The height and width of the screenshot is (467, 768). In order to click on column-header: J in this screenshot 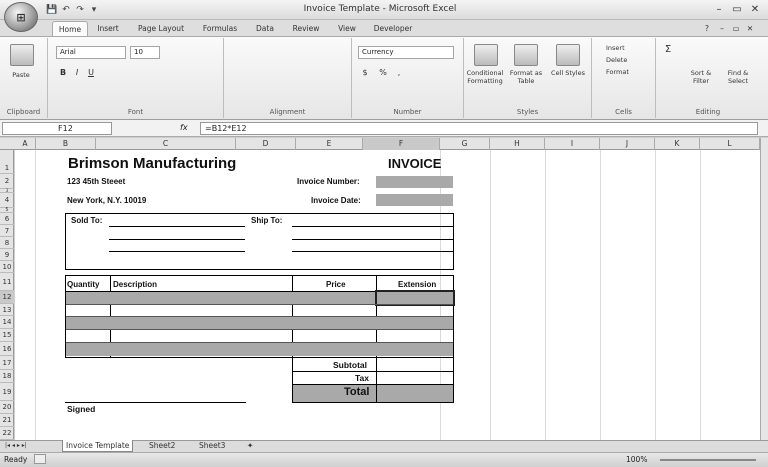, I will do `click(627, 144)`.